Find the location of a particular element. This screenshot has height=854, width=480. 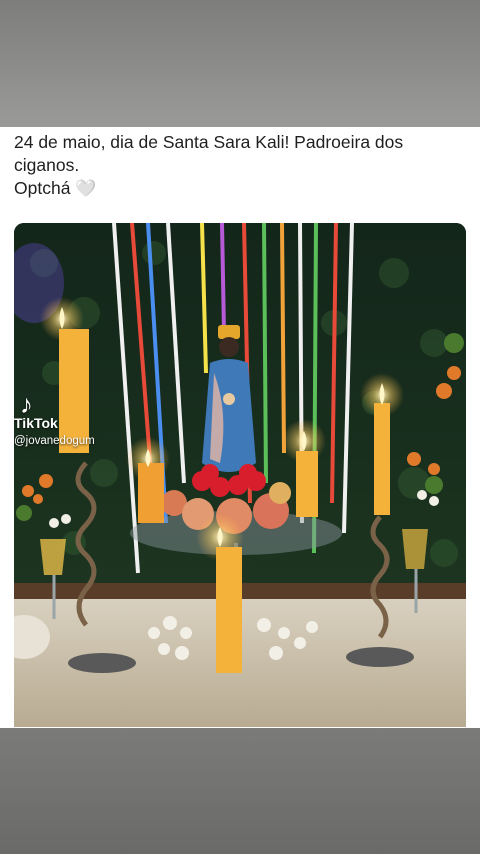

white-heart-icon: 🤍 is located at coordinates (86, 188).